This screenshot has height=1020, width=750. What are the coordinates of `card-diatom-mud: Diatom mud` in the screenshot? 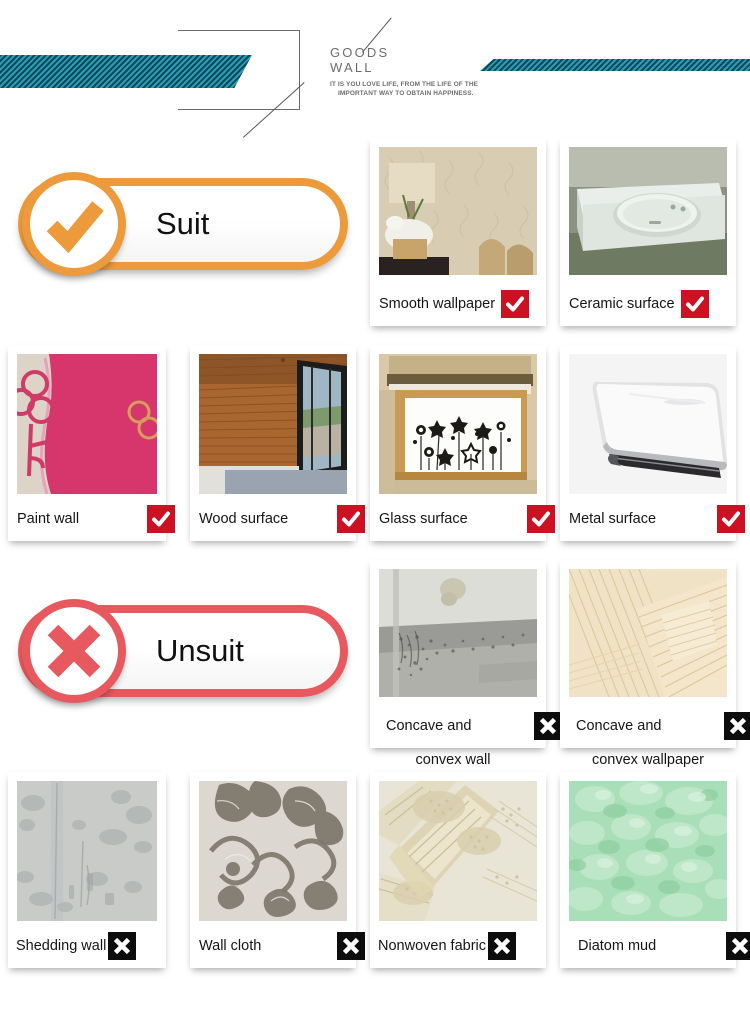 It's located at (655, 870).